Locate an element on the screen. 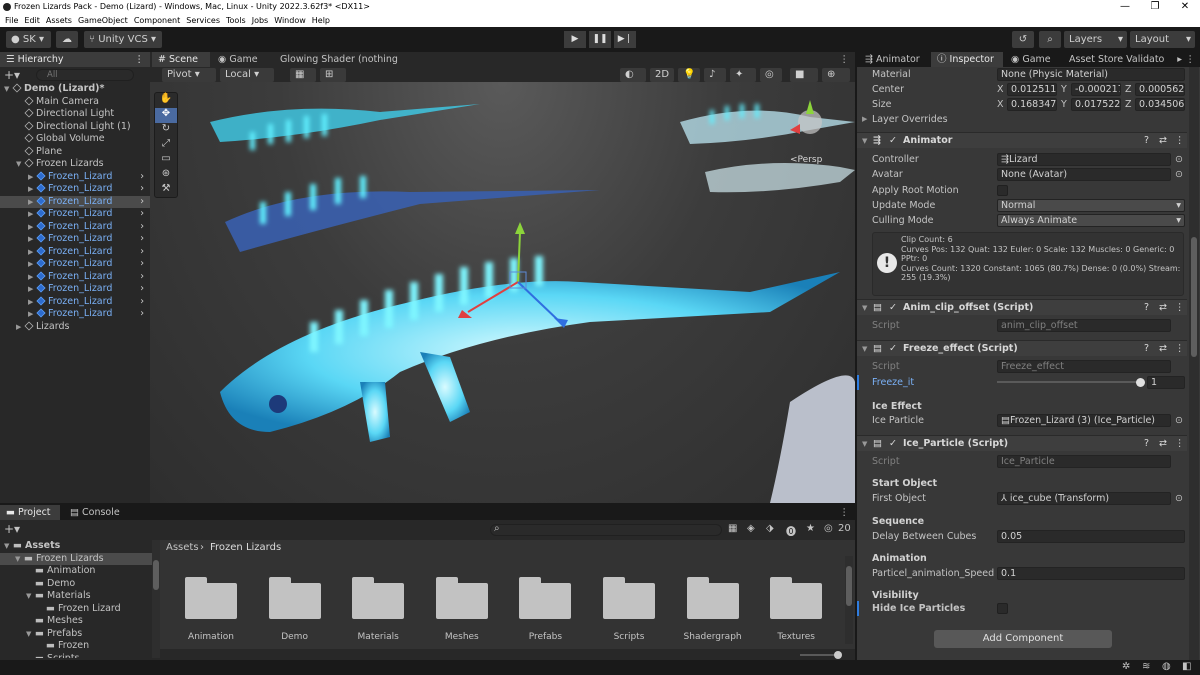 This screenshot has height=675, width=1200. camera-button: ■ is located at coordinates (804, 75).